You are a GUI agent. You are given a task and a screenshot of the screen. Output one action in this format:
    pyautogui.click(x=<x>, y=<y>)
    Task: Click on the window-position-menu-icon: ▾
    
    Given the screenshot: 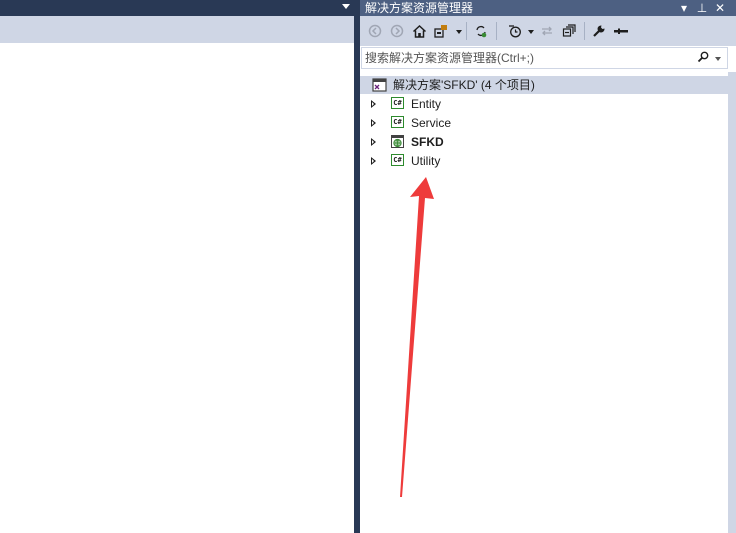 What is the action you would take?
    pyautogui.click(x=684, y=8)
    